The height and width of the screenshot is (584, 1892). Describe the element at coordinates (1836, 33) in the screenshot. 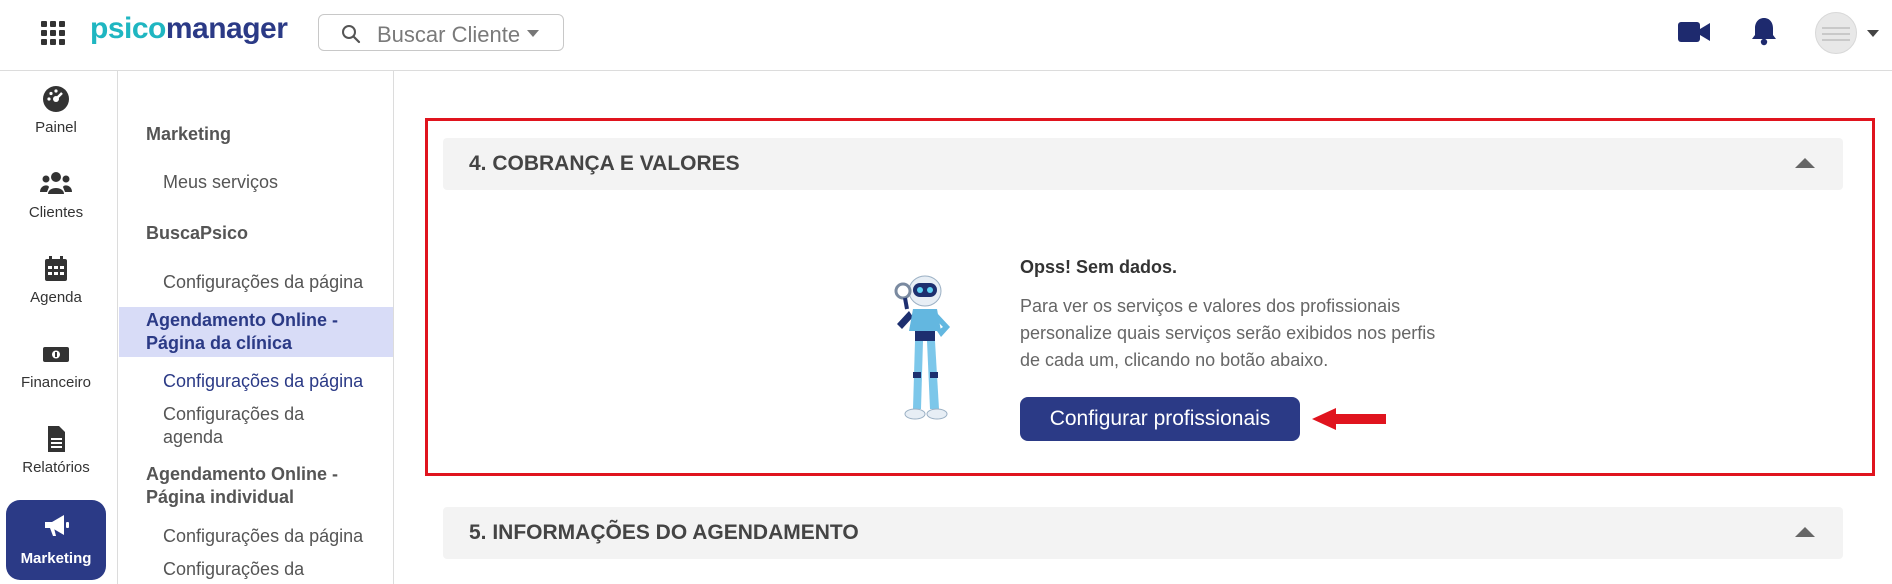

I see `avatar` at that location.